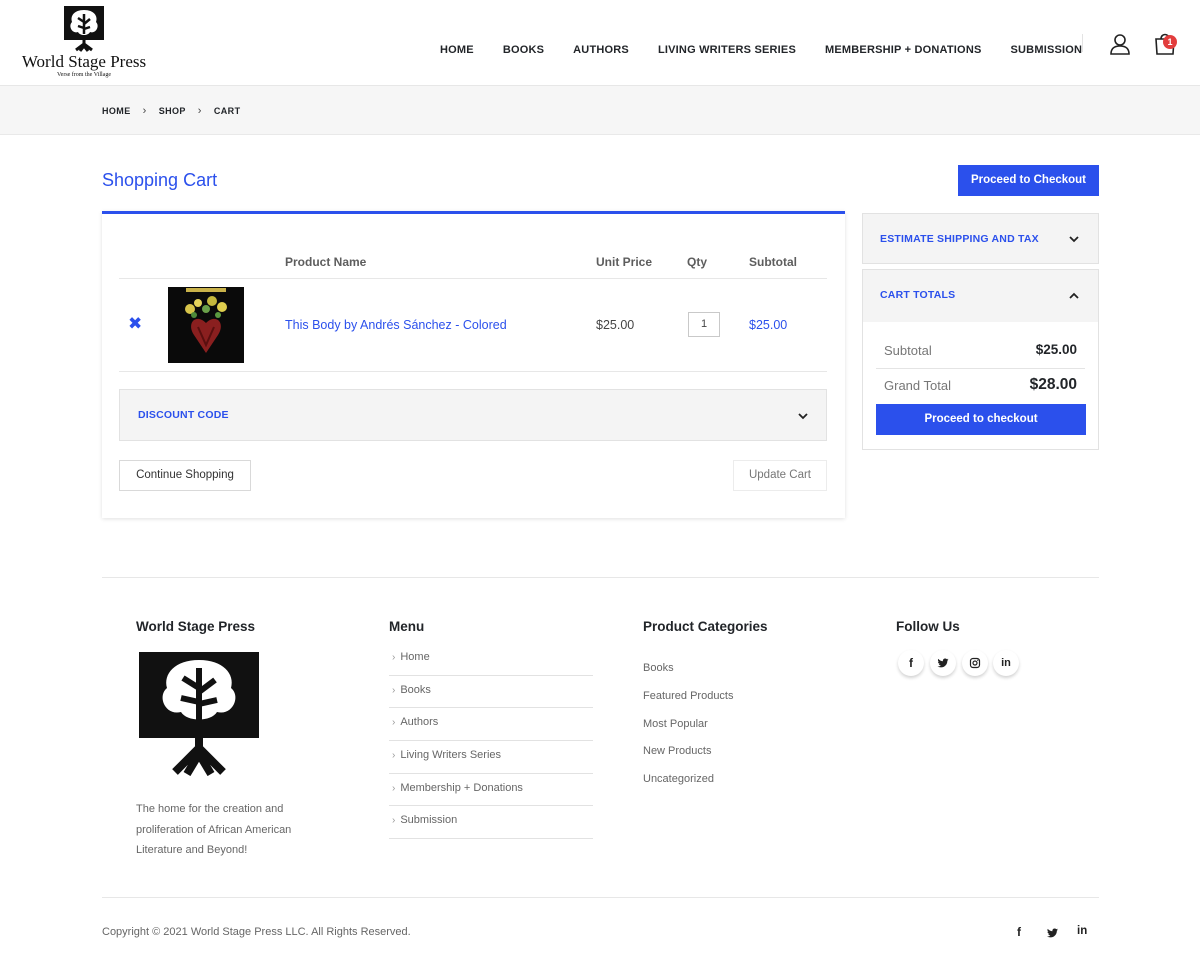  What do you see at coordinates (917, 385) in the screenshot?
I see `grand-total-label: Grand Total` at bounding box center [917, 385].